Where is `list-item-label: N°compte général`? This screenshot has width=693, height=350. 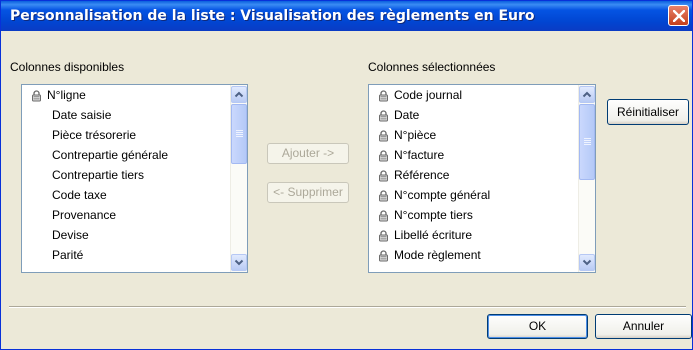
list-item-label: N°compte général is located at coordinates (442, 195).